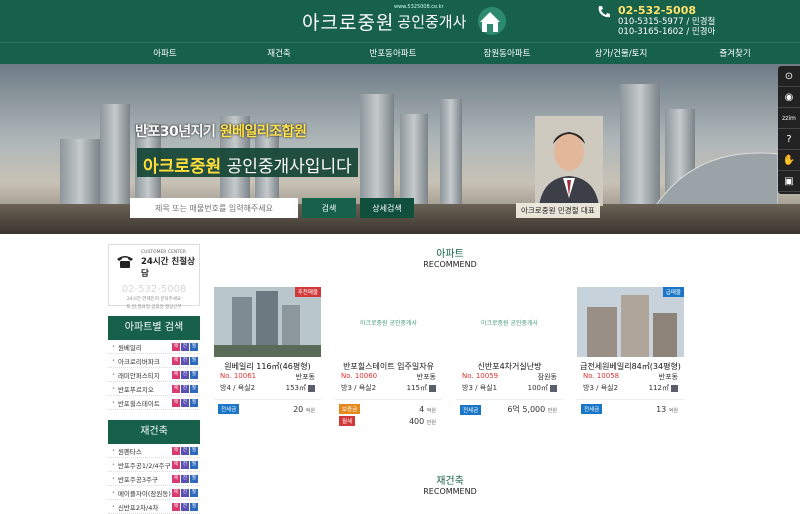  Describe the element at coordinates (144, 465) in the screenshot. I see `list-item-label: 반포주공1/2/4주구` at that location.